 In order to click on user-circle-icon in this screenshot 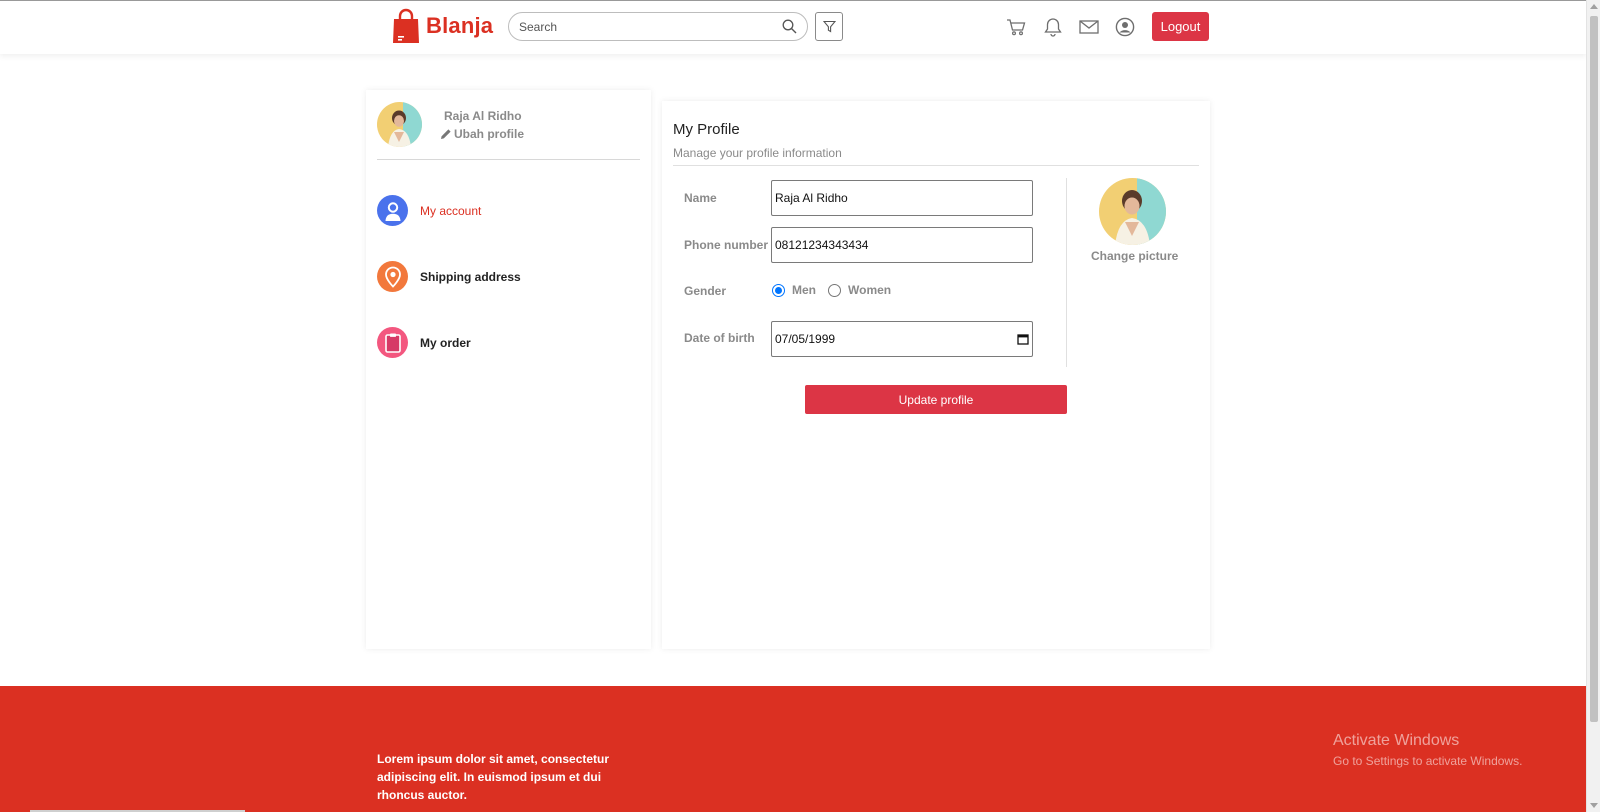, I will do `click(1125, 27)`.